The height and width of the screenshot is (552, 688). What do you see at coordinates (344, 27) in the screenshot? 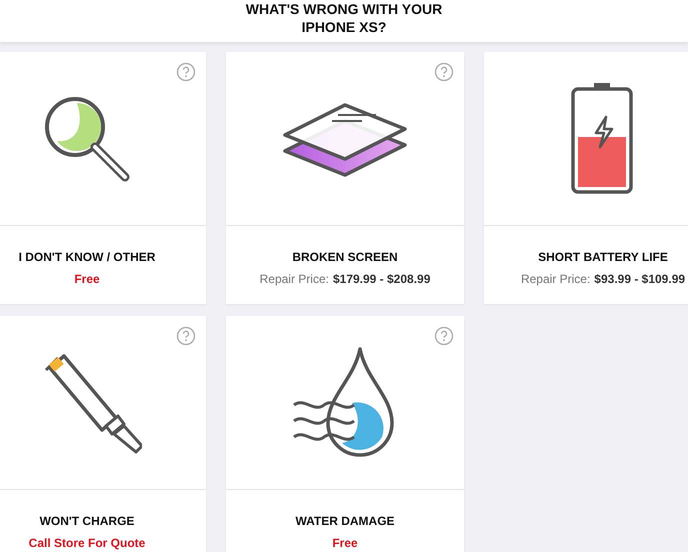
I see `page-heading: IPHONE XS?` at bounding box center [344, 27].